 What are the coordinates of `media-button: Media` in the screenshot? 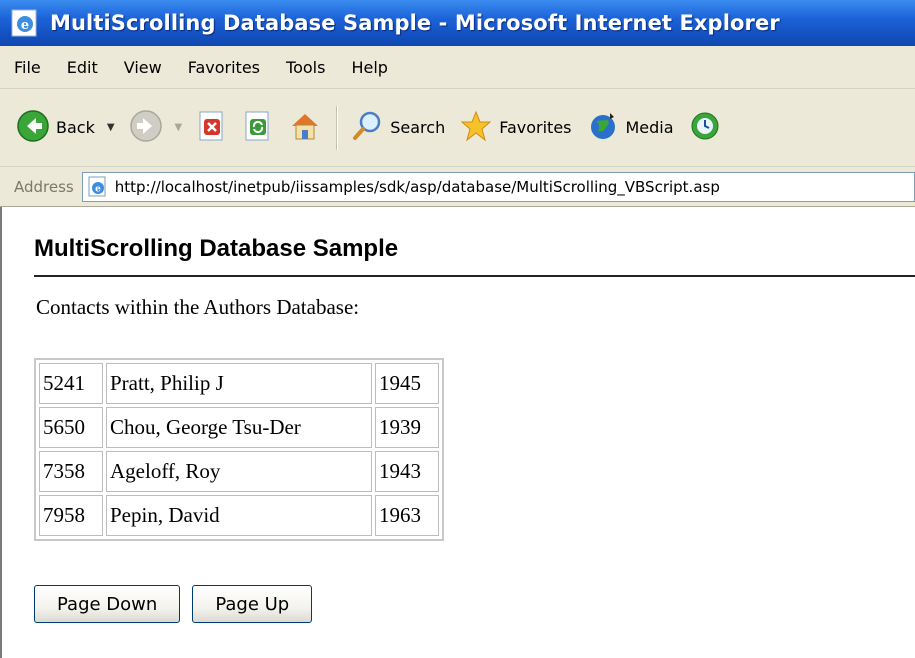 It's located at (630, 128).